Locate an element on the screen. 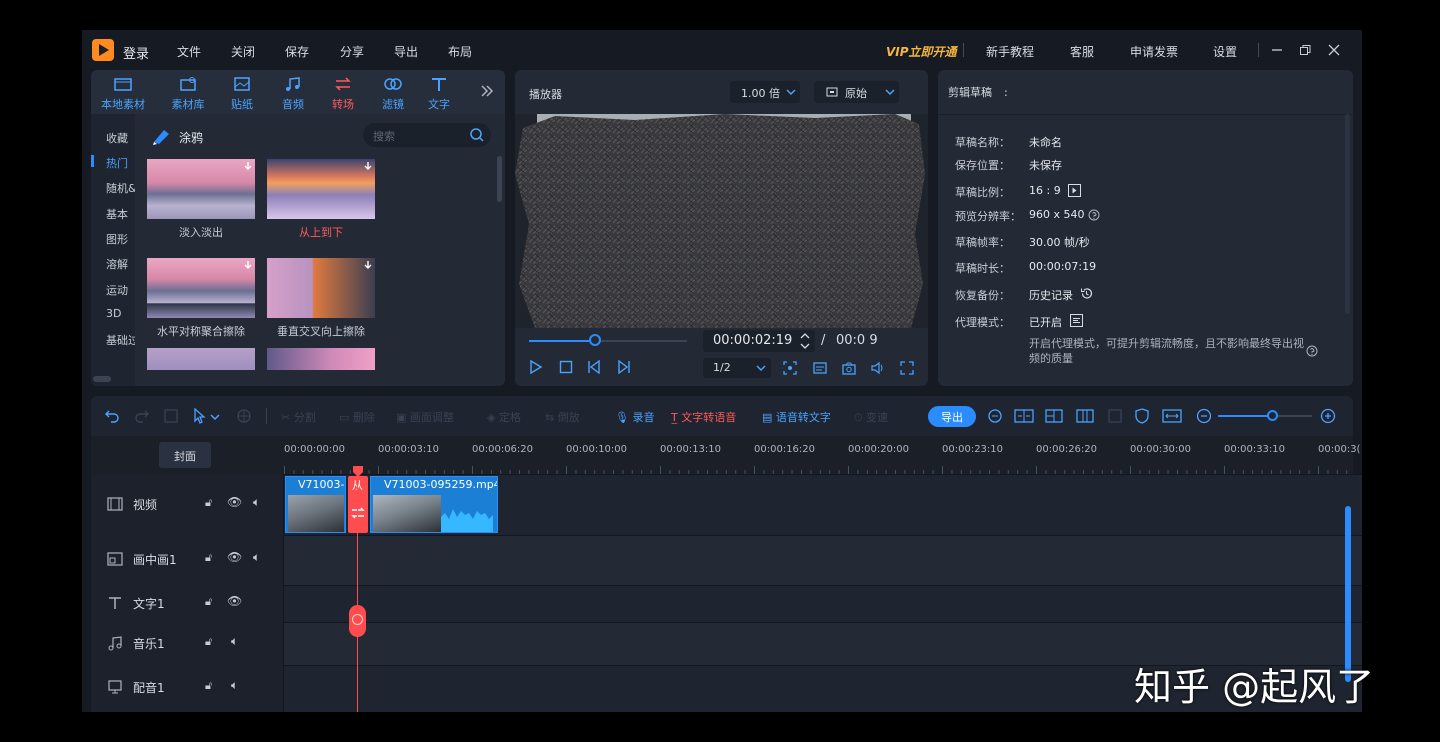 This screenshot has height=742, width=1440. magnet-icon is located at coordinates (244, 416).